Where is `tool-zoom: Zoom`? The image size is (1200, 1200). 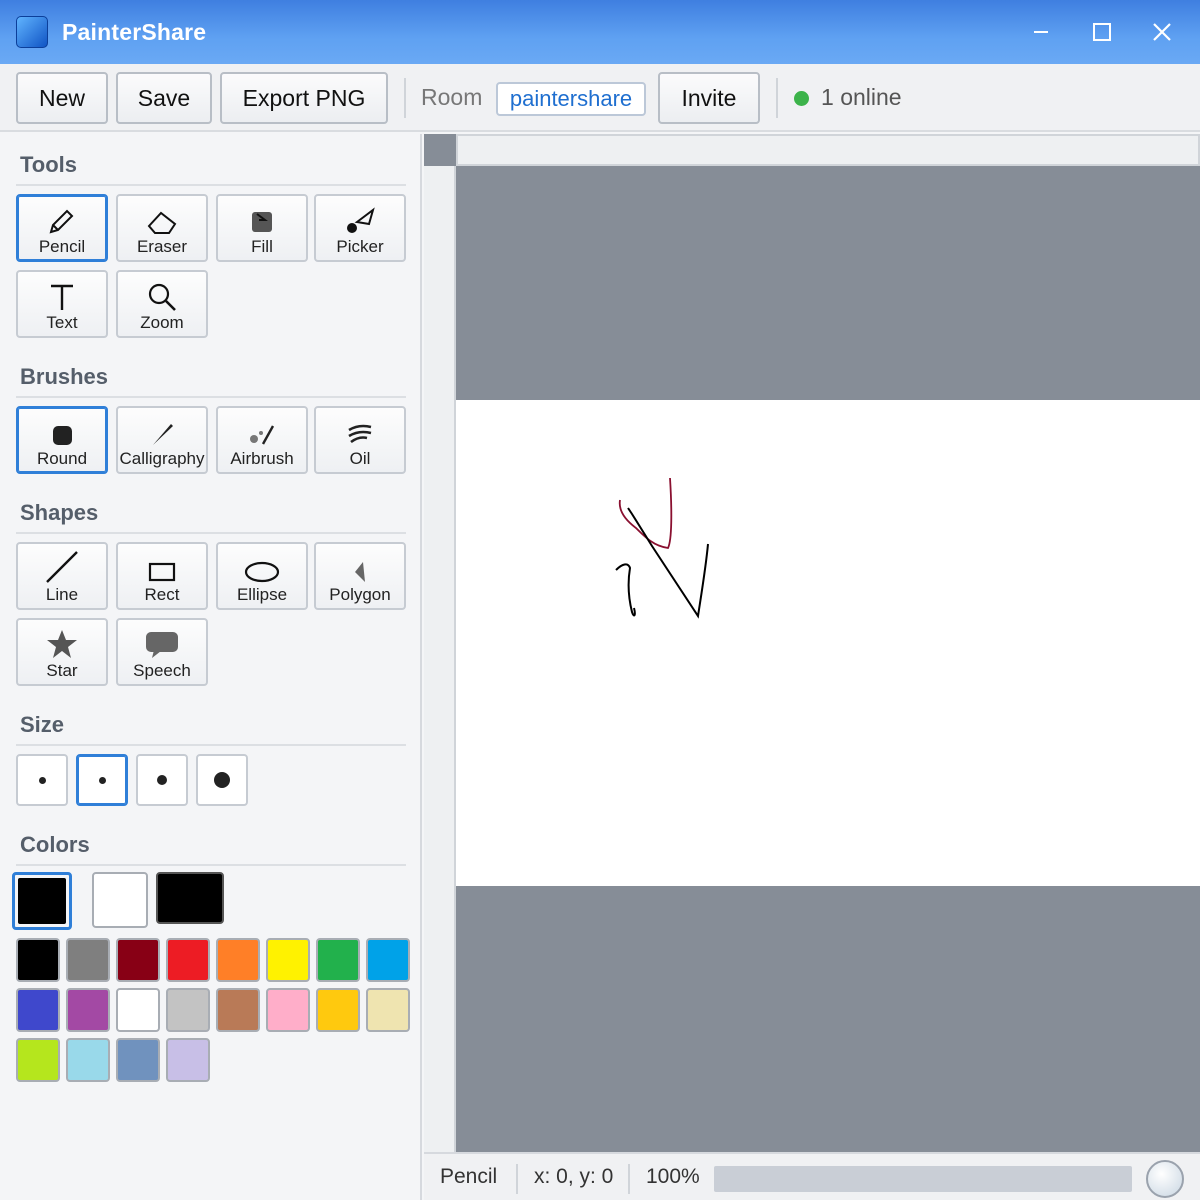
tool-zoom: Zoom is located at coordinates (162, 304).